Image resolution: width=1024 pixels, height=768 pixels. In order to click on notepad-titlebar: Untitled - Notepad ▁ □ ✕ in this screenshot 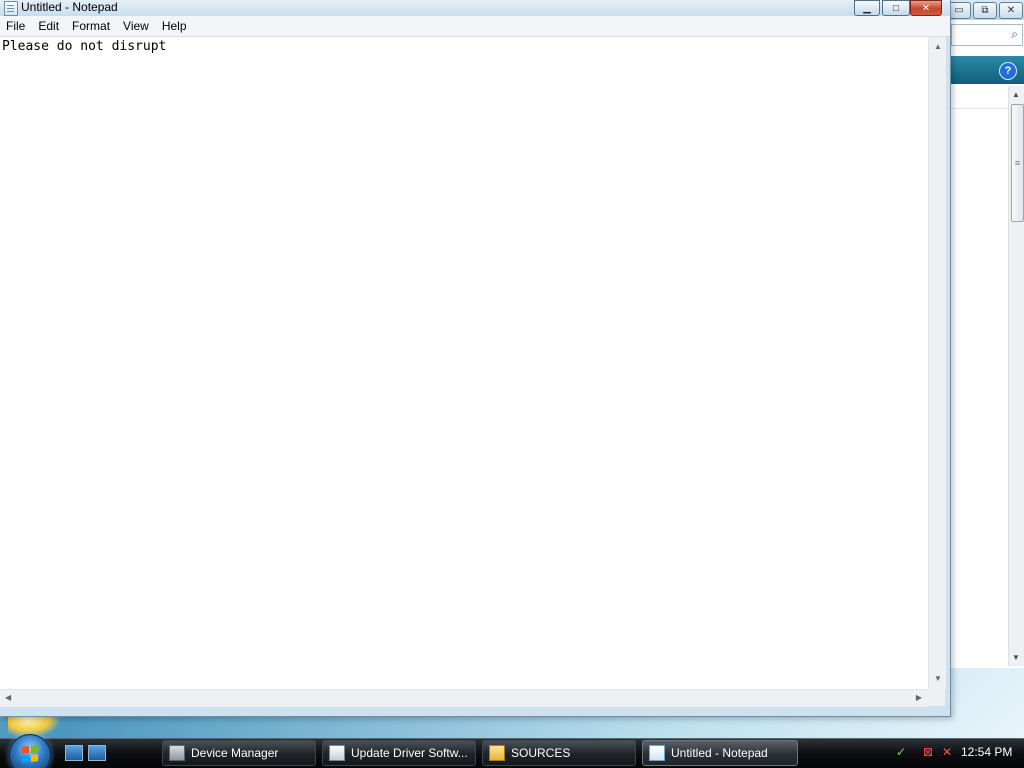, I will do `click(475, 8)`.